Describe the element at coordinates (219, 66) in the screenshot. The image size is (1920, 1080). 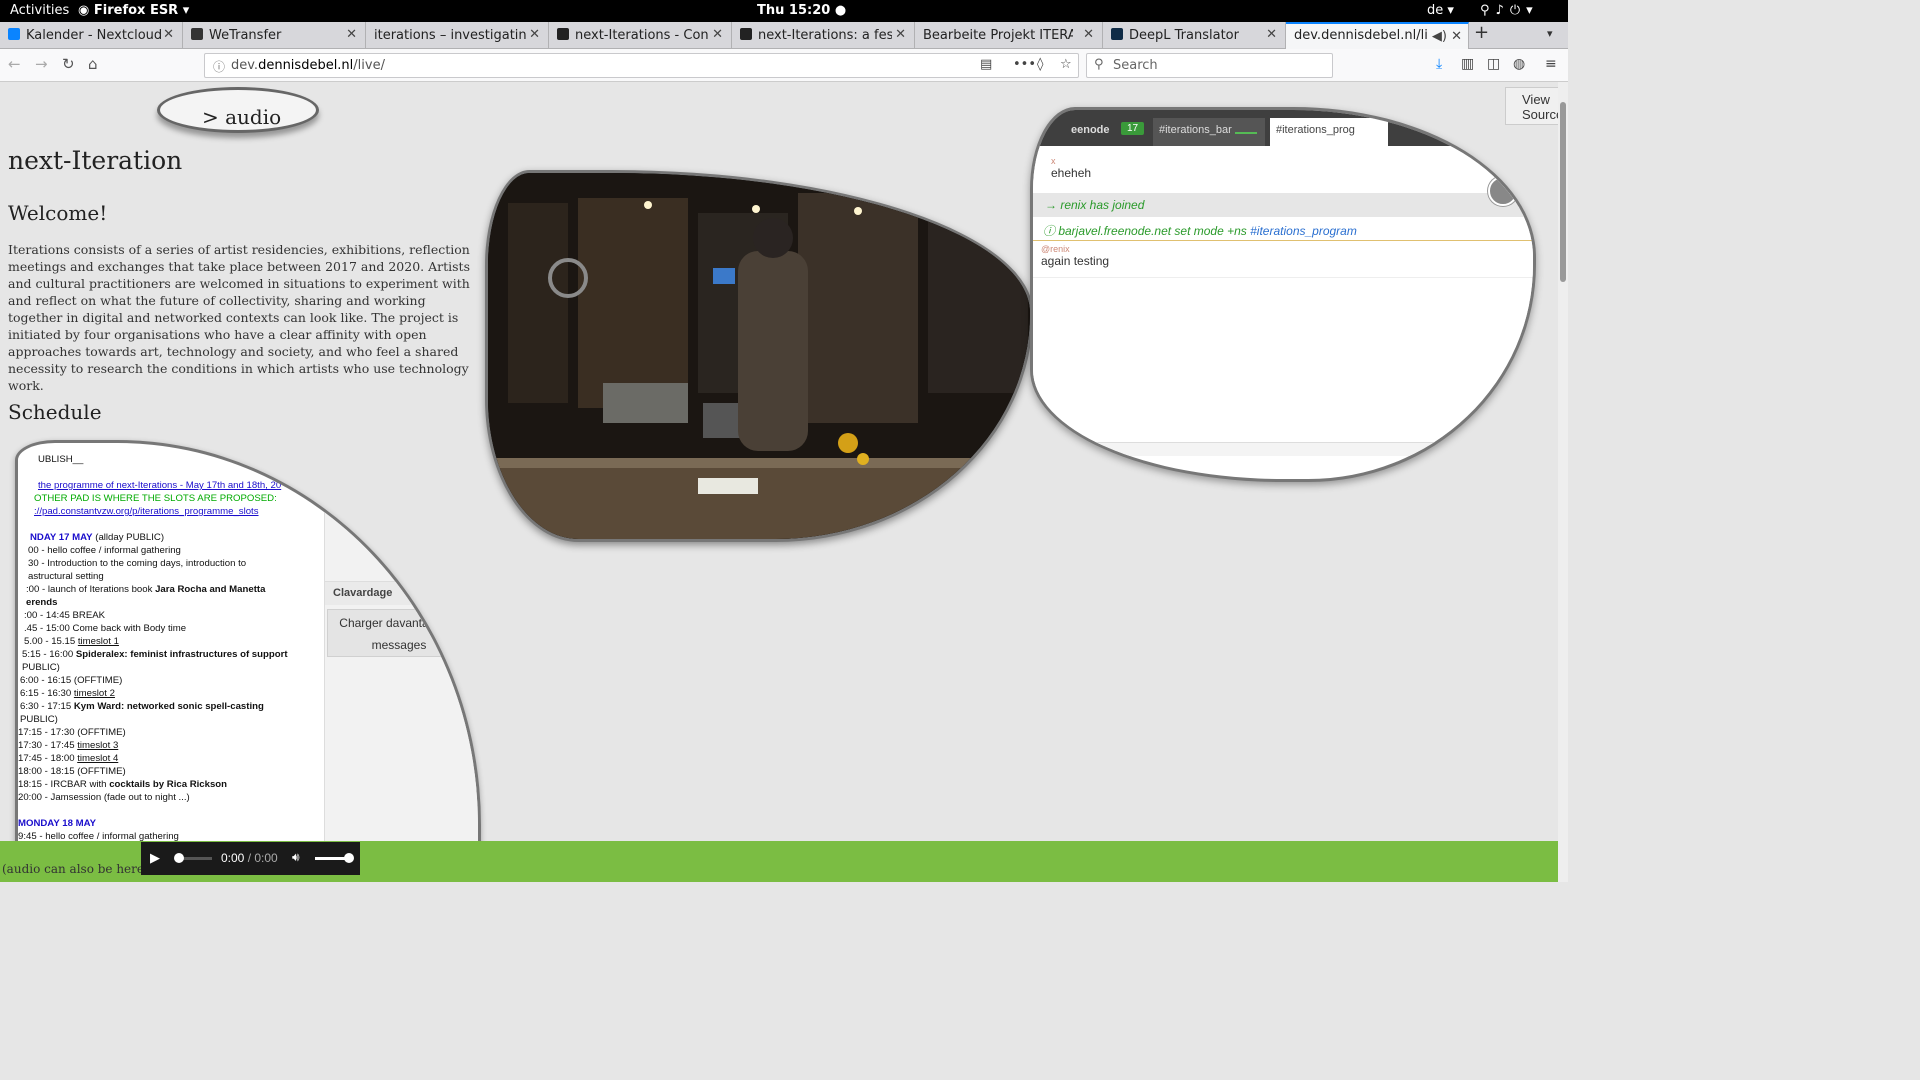
I see `site-info-icon: ⓘ` at that location.